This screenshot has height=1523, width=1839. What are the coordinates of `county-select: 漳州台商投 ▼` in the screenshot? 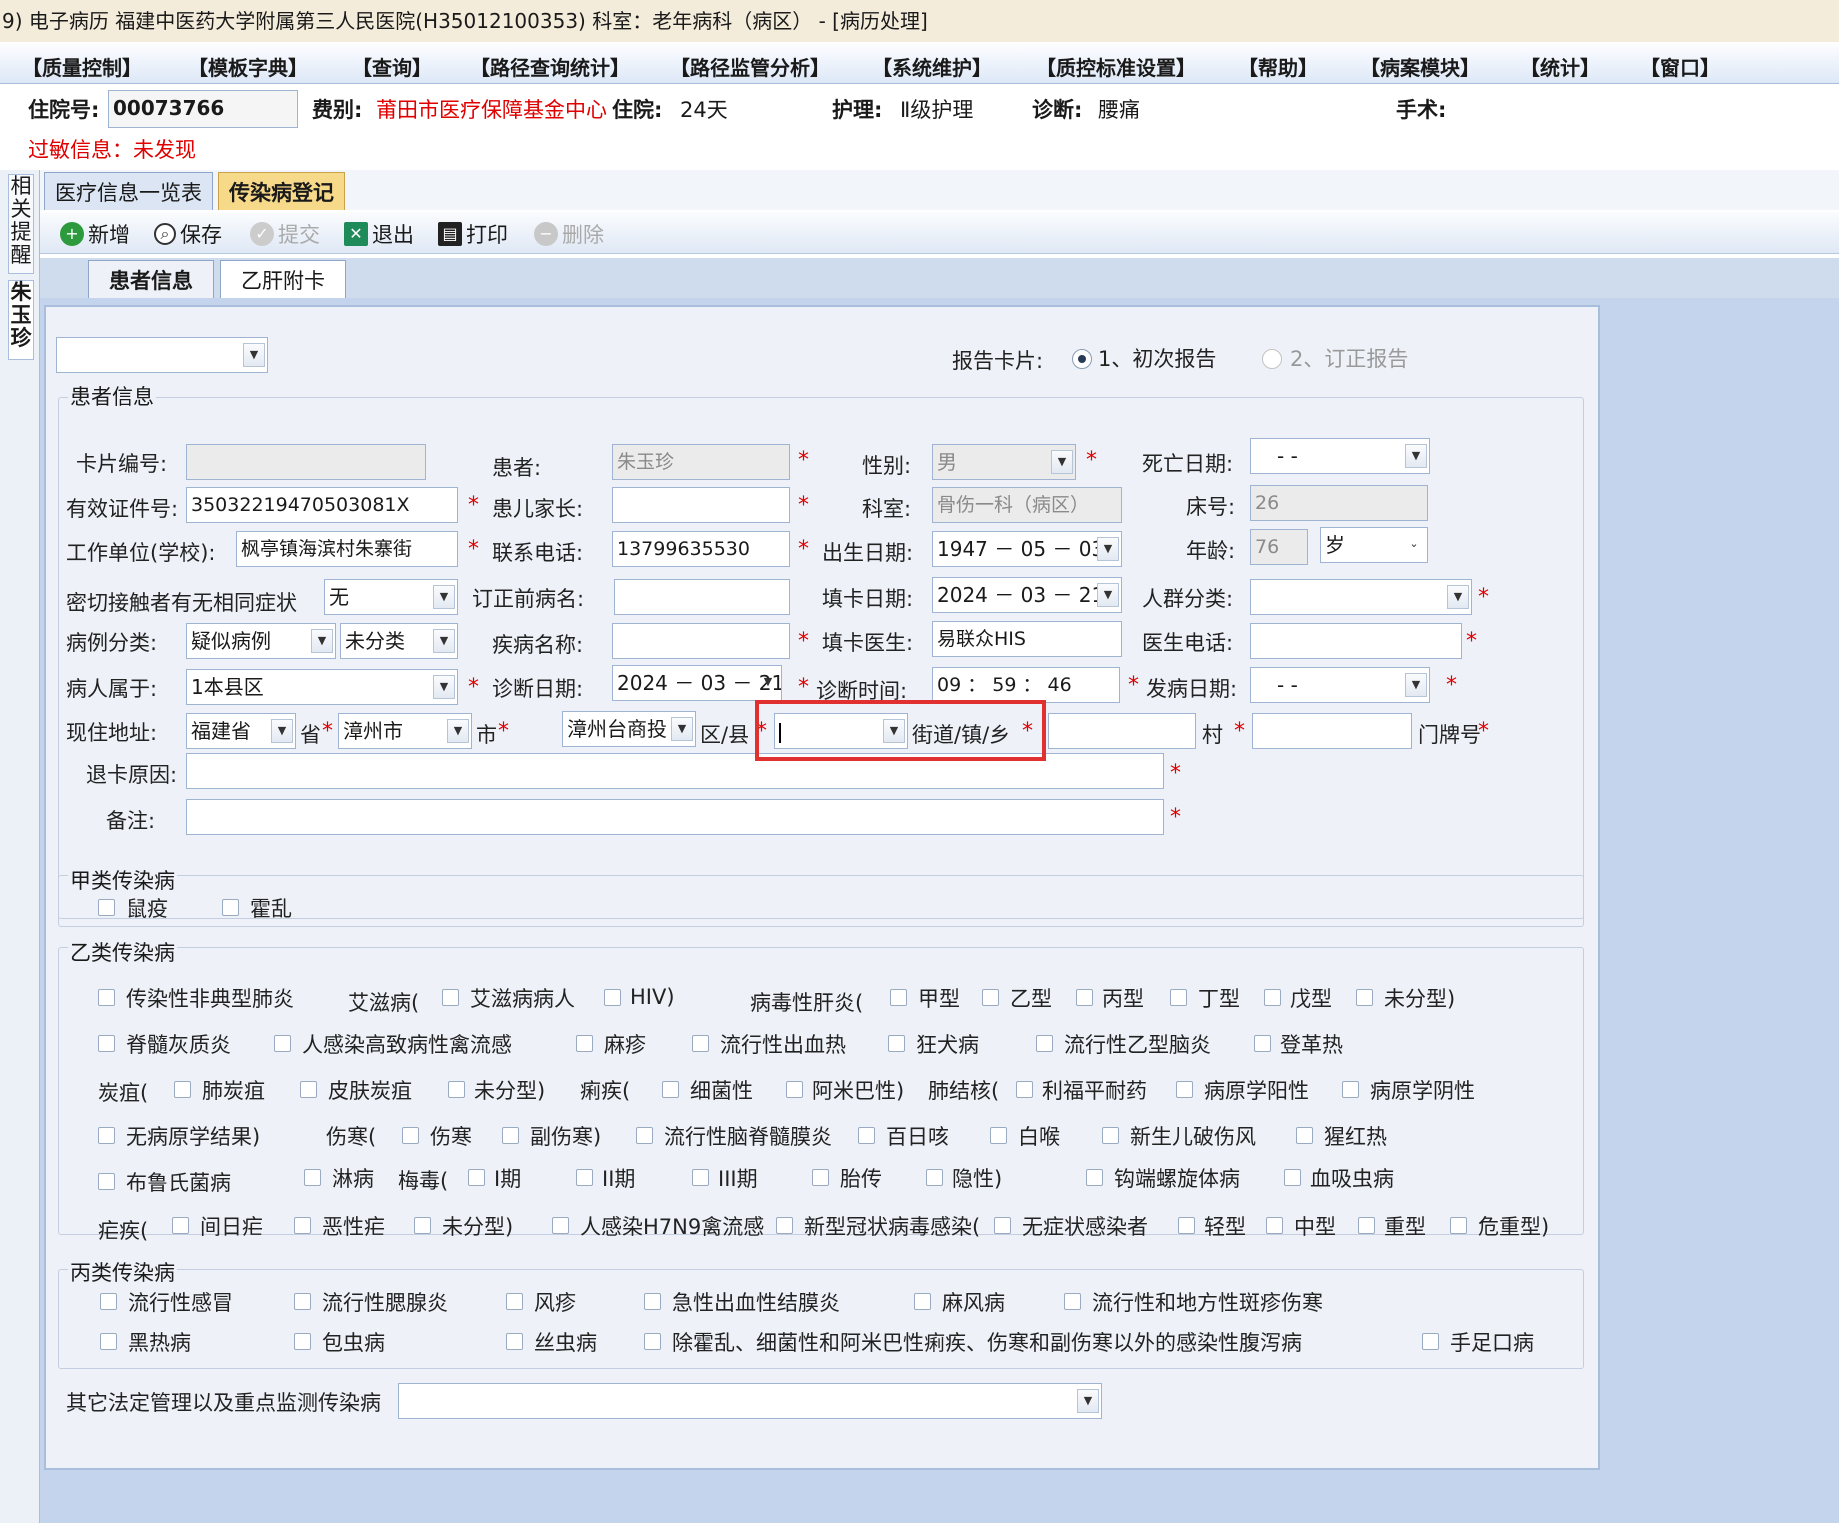 It's located at (629, 729).